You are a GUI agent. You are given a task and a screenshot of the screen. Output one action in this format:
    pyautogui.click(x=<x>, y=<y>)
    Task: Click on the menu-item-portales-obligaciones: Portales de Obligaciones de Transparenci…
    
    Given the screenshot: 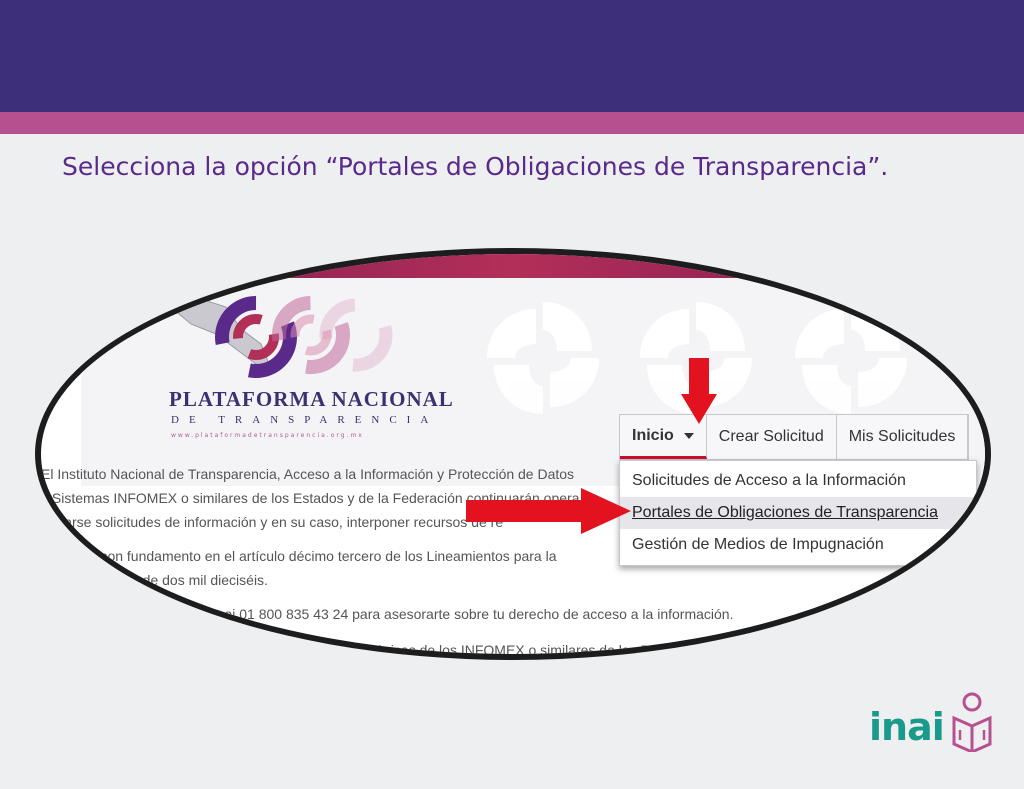 What is the action you would take?
    pyautogui.click(x=798, y=513)
    